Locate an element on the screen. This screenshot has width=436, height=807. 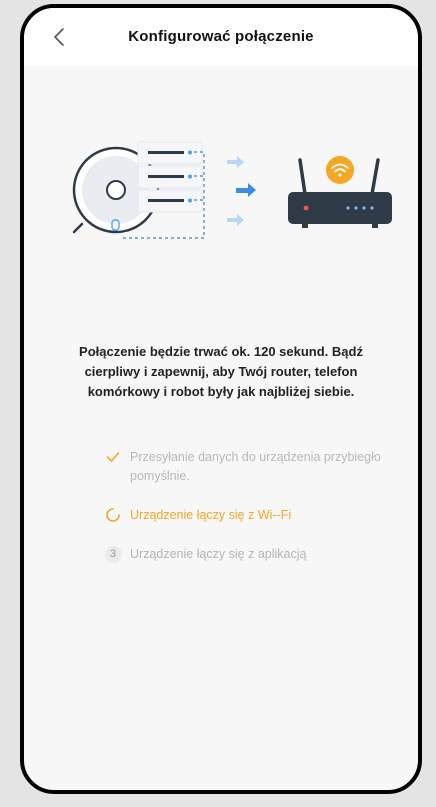
step-wifi-connect: Urządzenie łączy się z Wi--Fi is located at coordinates (251, 515).